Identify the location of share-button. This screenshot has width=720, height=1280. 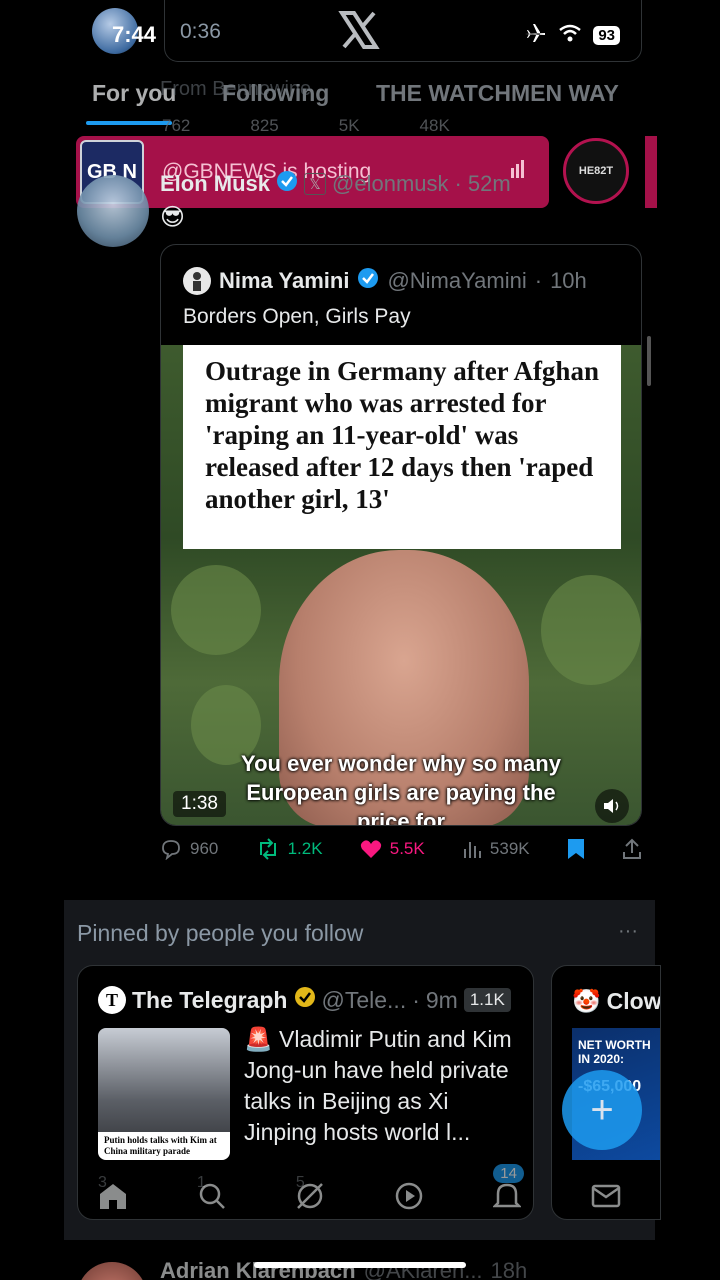
(632, 849).